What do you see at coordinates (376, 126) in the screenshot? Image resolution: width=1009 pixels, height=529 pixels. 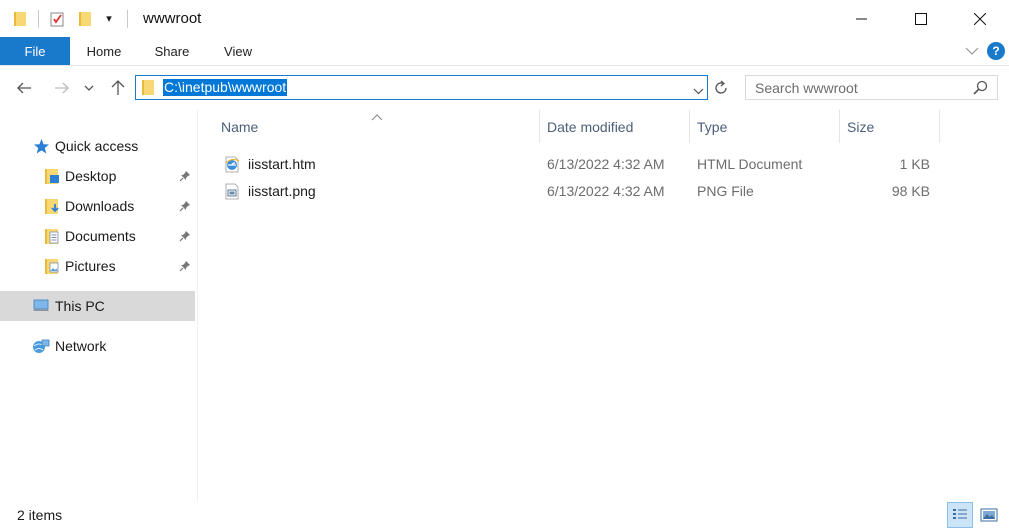 I see `column-header-name: Name` at bounding box center [376, 126].